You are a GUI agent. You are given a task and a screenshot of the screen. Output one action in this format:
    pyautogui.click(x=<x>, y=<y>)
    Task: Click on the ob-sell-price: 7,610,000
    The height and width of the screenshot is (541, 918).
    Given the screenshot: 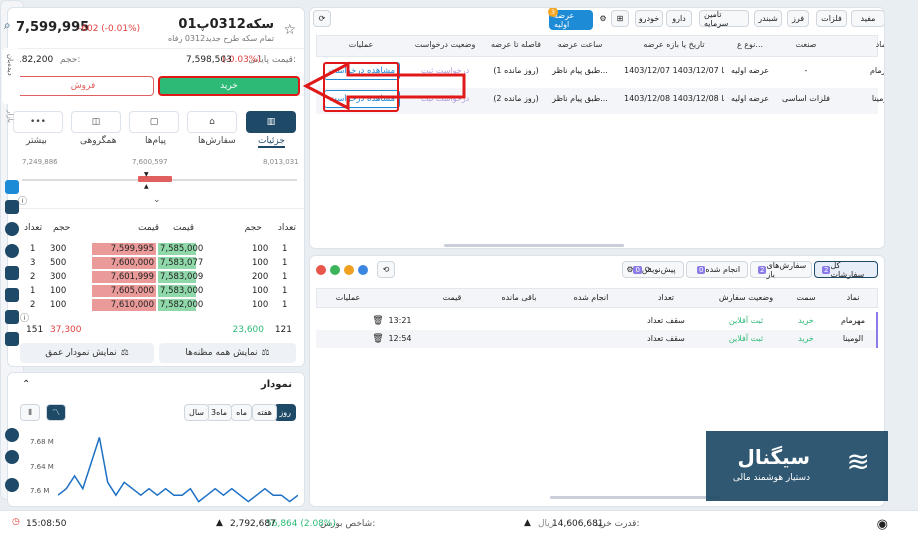 What is the action you would take?
    pyautogui.click(x=124, y=305)
    